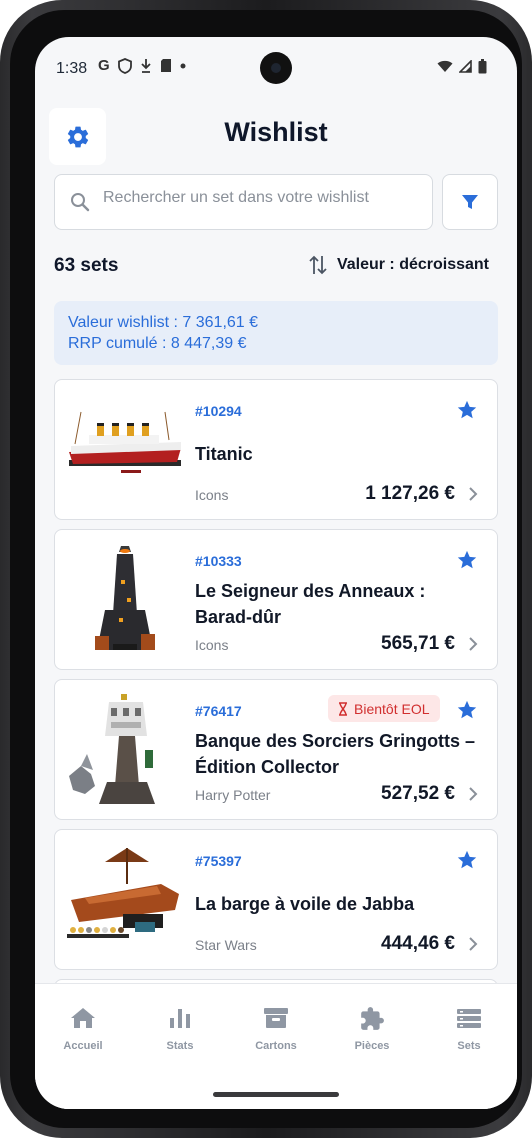  Describe the element at coordinates (218, 861) in the screenshot. I see `set-number: #75397` at that location.